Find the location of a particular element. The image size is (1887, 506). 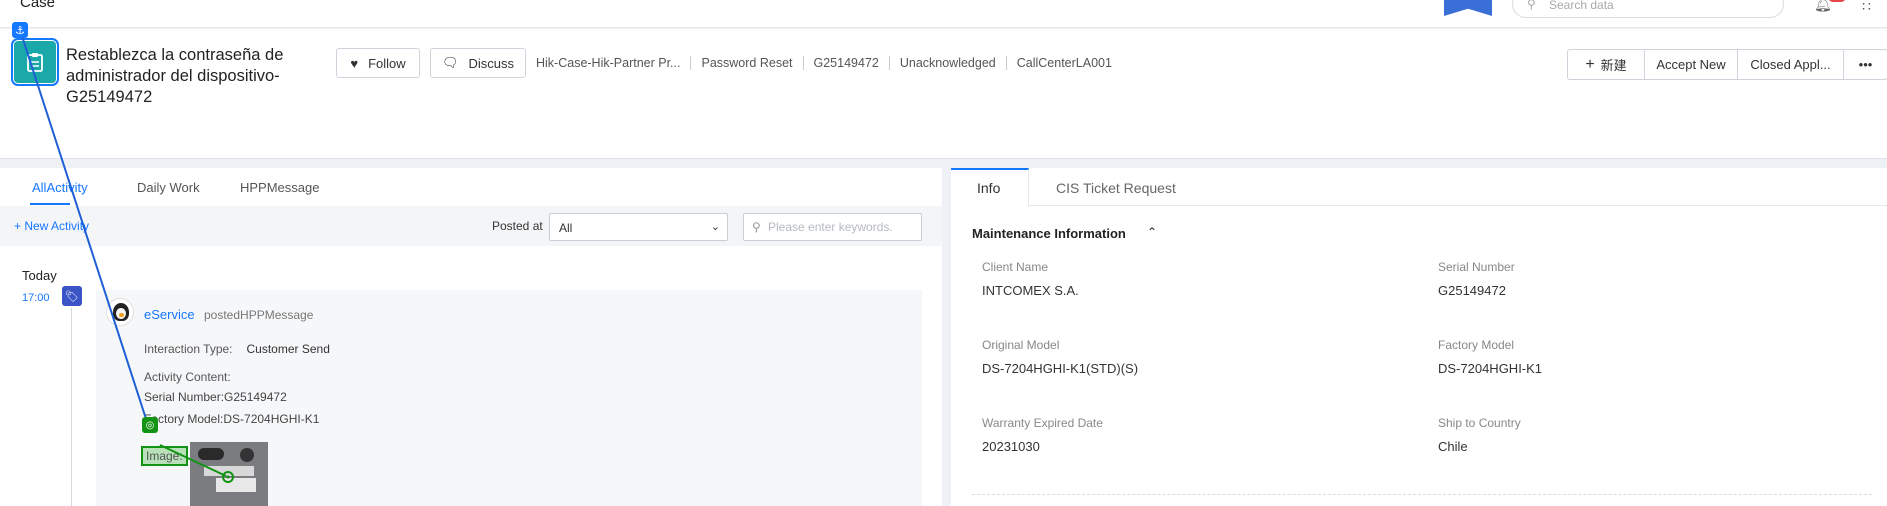

tab-daily-work: Daily Work is located at coordinates (168, 187).